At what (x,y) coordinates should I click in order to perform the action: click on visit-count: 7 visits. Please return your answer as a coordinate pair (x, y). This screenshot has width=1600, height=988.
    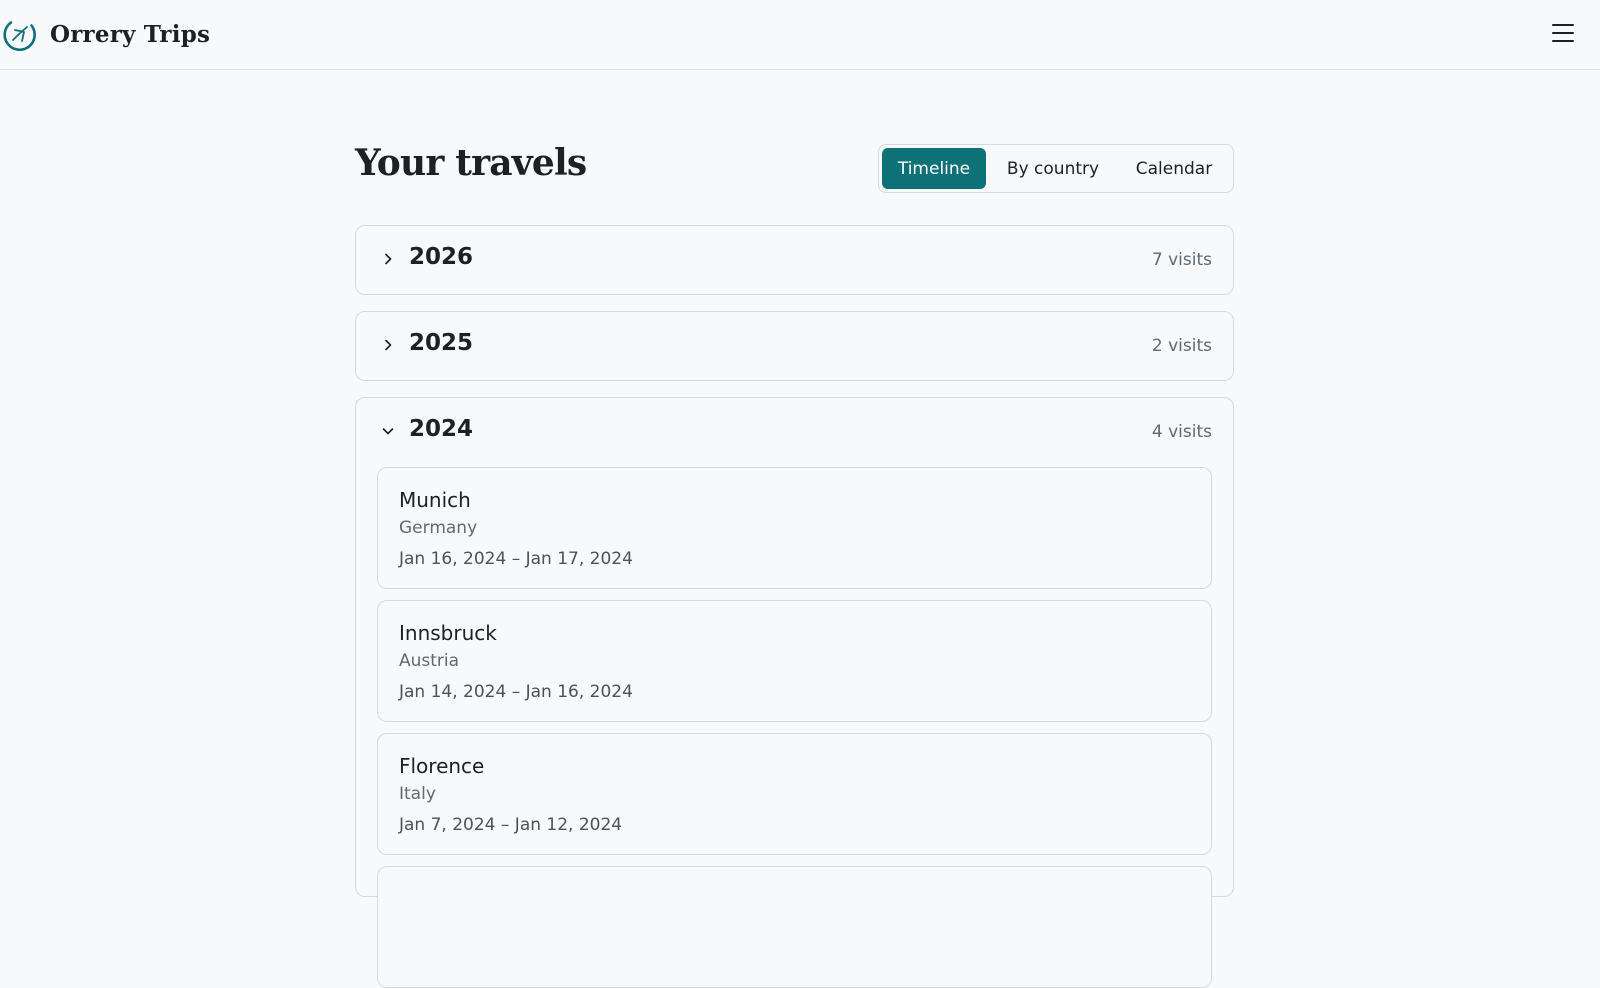
    Looking at the image, I should click on (1181, 260).